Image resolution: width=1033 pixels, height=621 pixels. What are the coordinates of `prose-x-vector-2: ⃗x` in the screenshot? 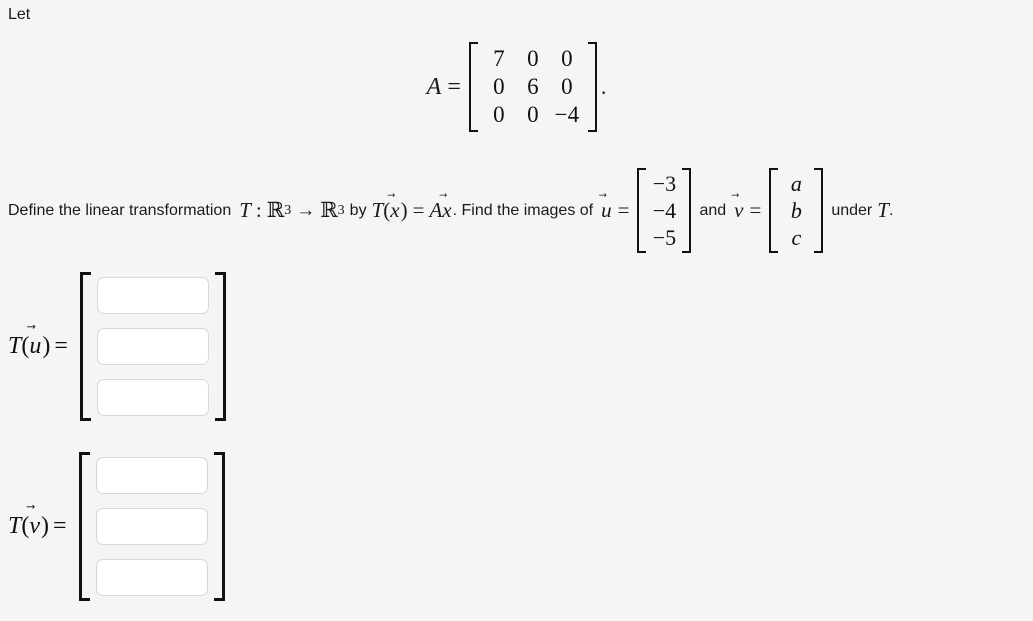 It's located at (447, 210).